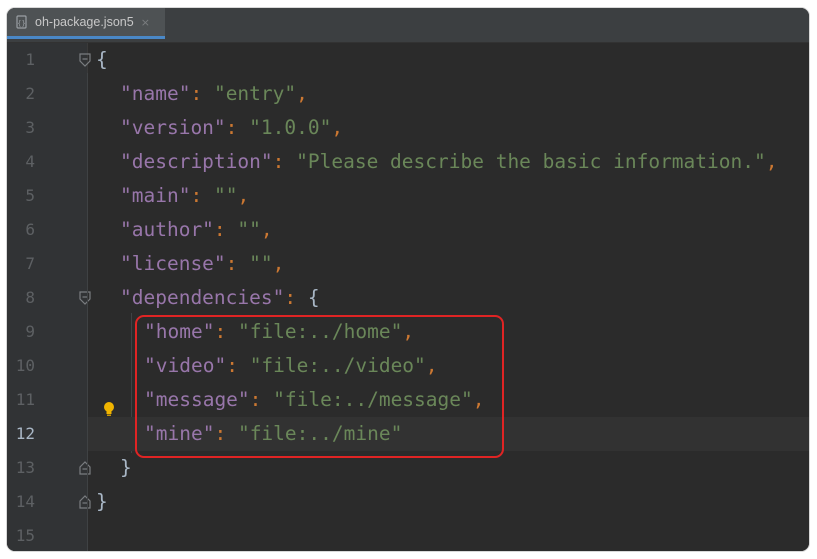 The width and height of the screenshot is (817, 559). I want to click on code-line-7: "license": "",, so click(448, 264).